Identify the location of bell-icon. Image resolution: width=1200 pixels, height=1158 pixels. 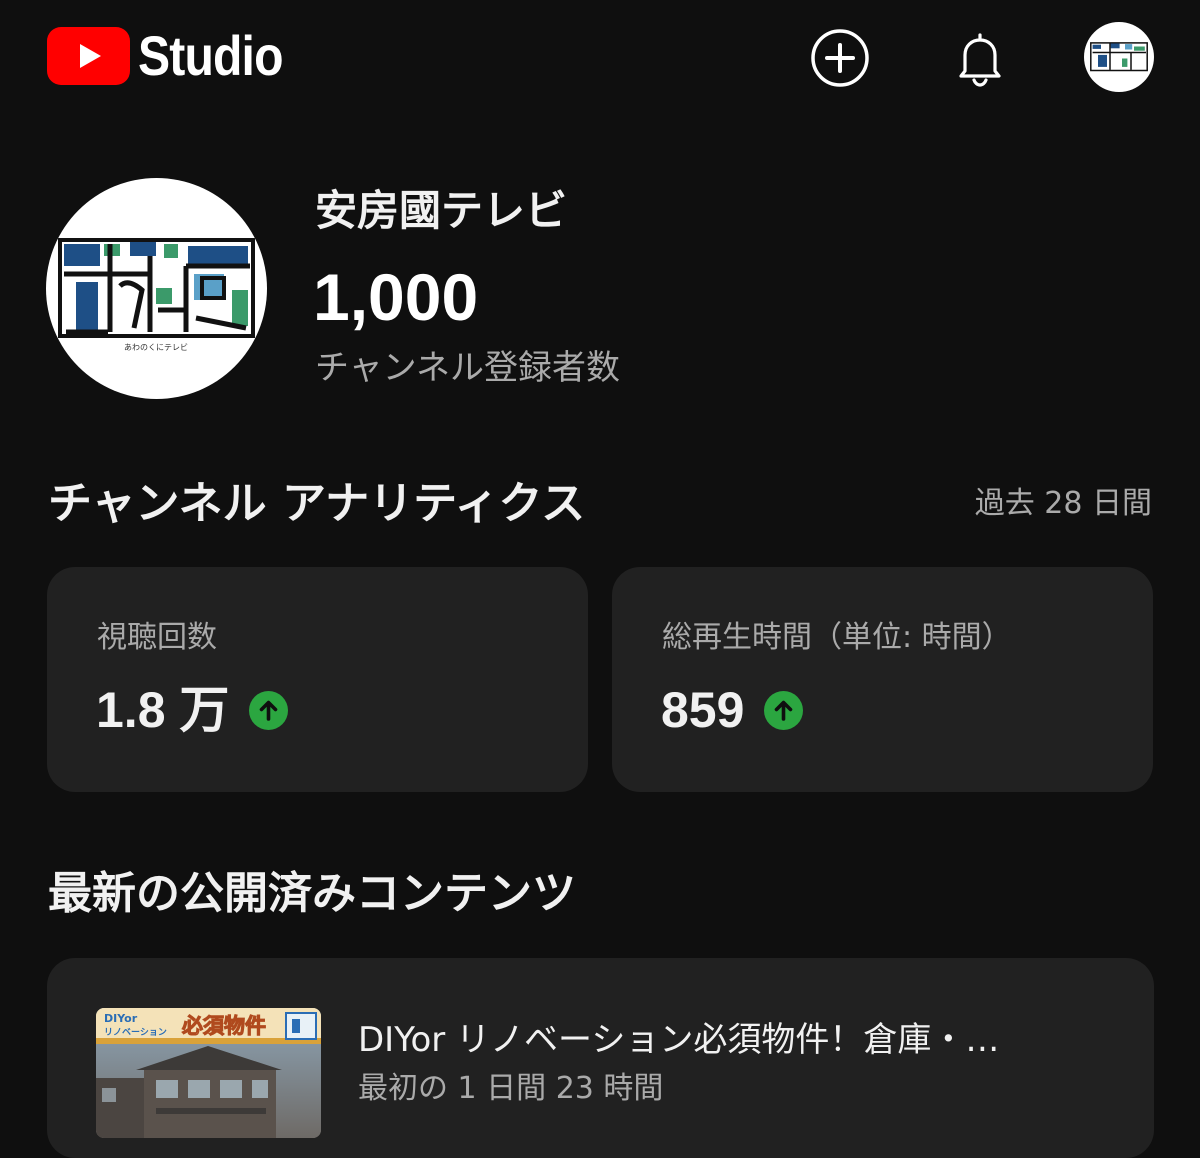
(980, 60).